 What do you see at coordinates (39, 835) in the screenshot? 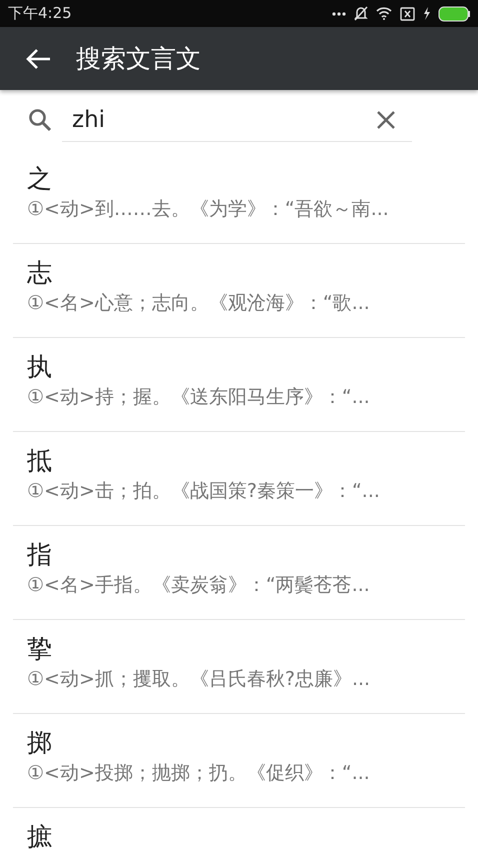
I see `result-character: 摭` at bounding box center [39, 835].